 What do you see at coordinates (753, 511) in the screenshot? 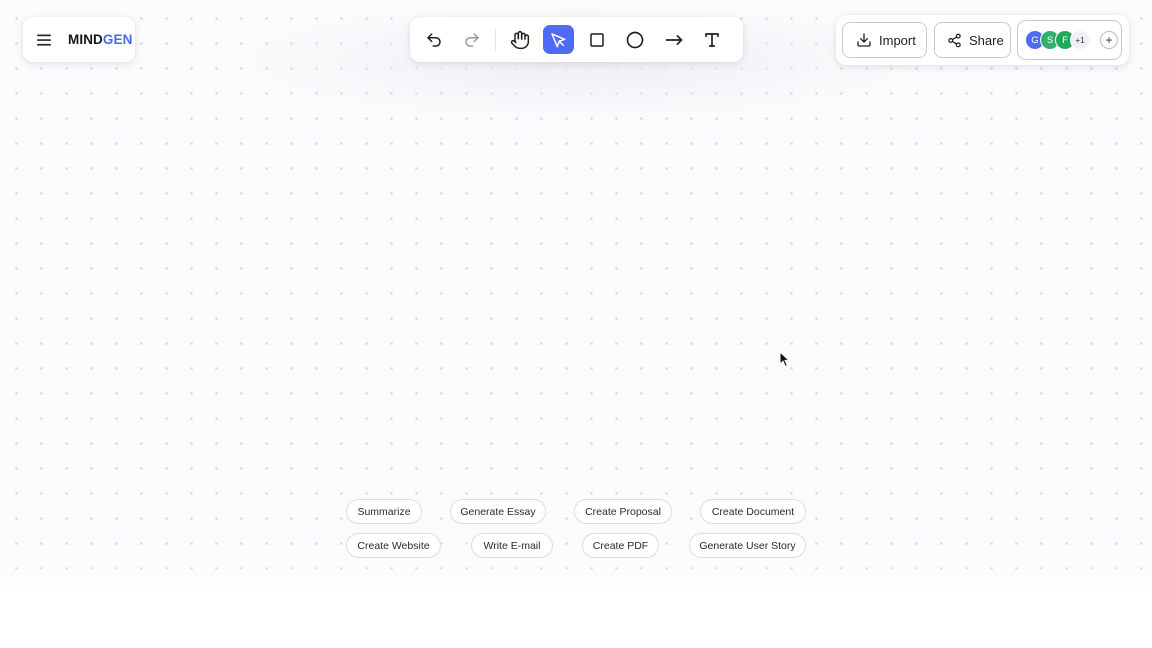
I see `suggestion-chip-create-document: Create Document` at bounding box center [753, 511].